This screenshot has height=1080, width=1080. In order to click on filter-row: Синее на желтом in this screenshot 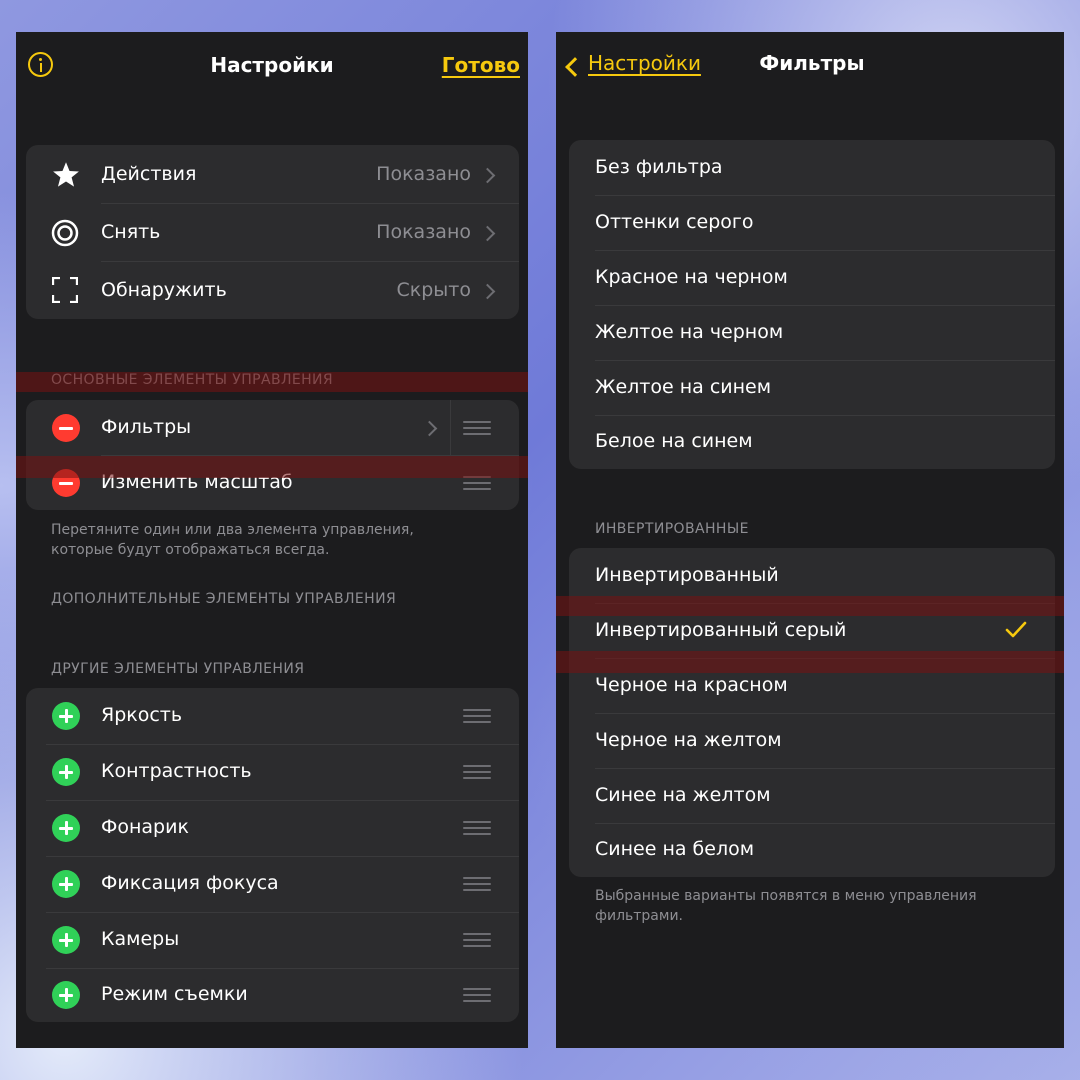, I will do `click(812, 795)`.